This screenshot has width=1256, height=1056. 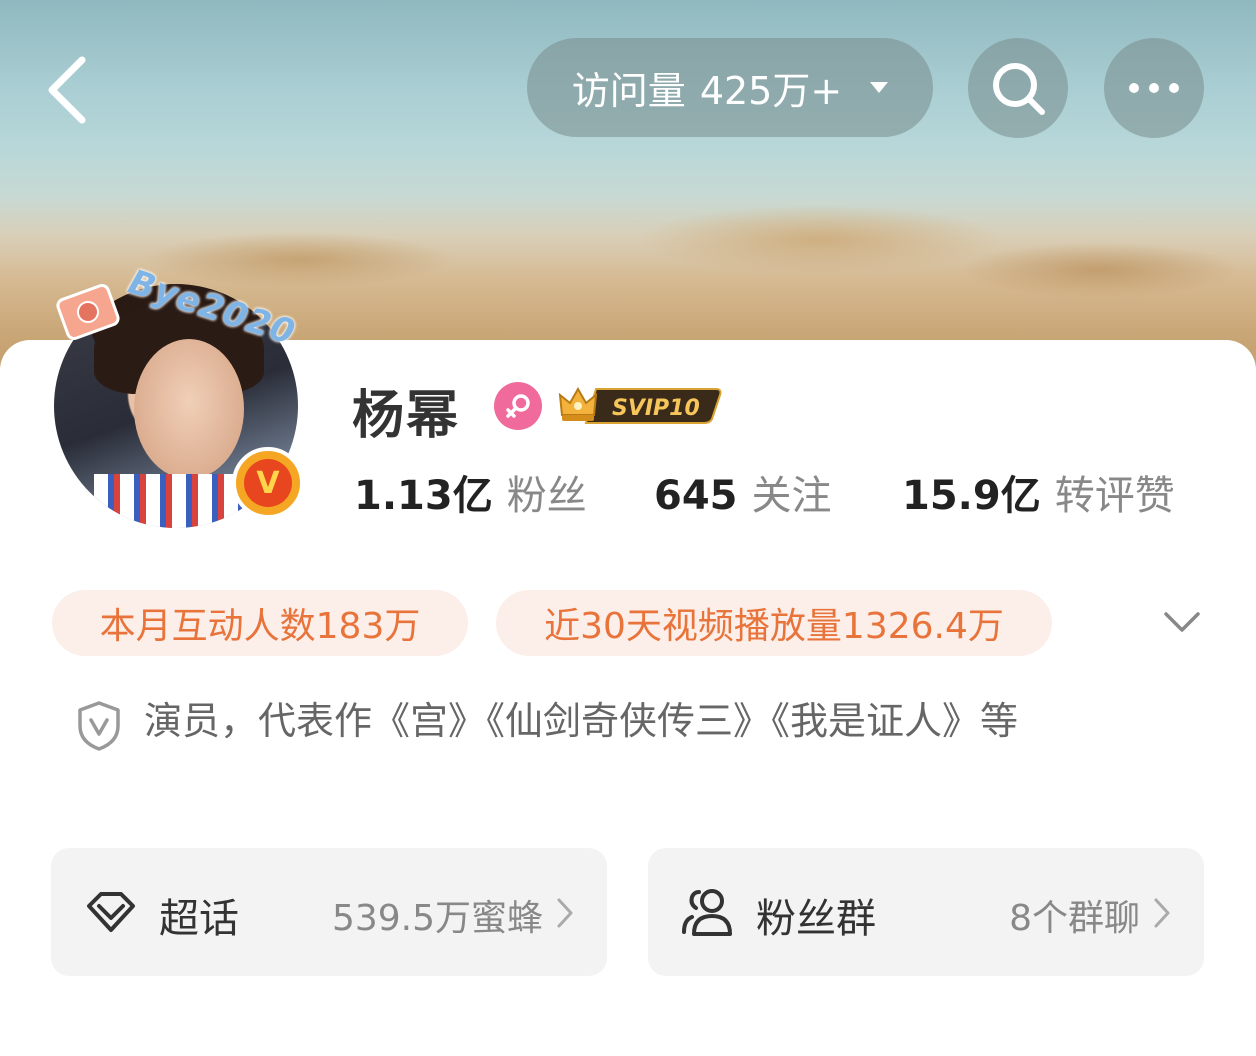 I want to click on stat-label: 粉丝, so click(x=546, y=496).